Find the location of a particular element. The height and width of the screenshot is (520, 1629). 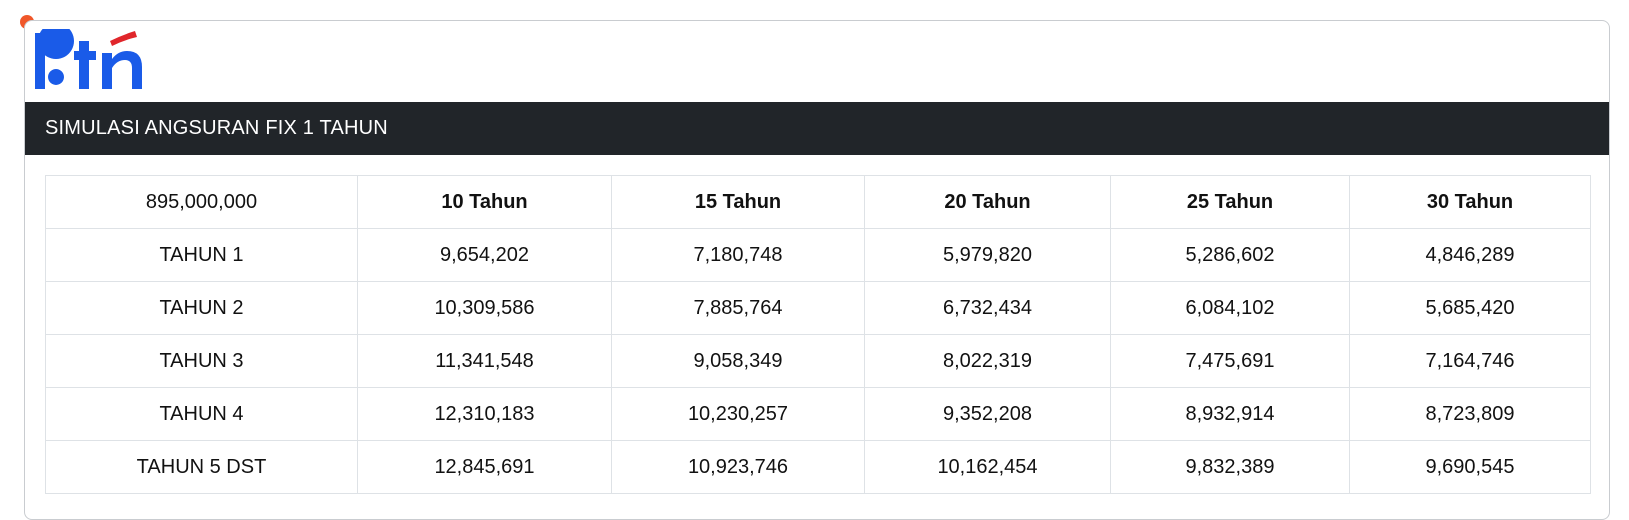

table-cell: 5,685,420 is located at coordinates (1470, 308).